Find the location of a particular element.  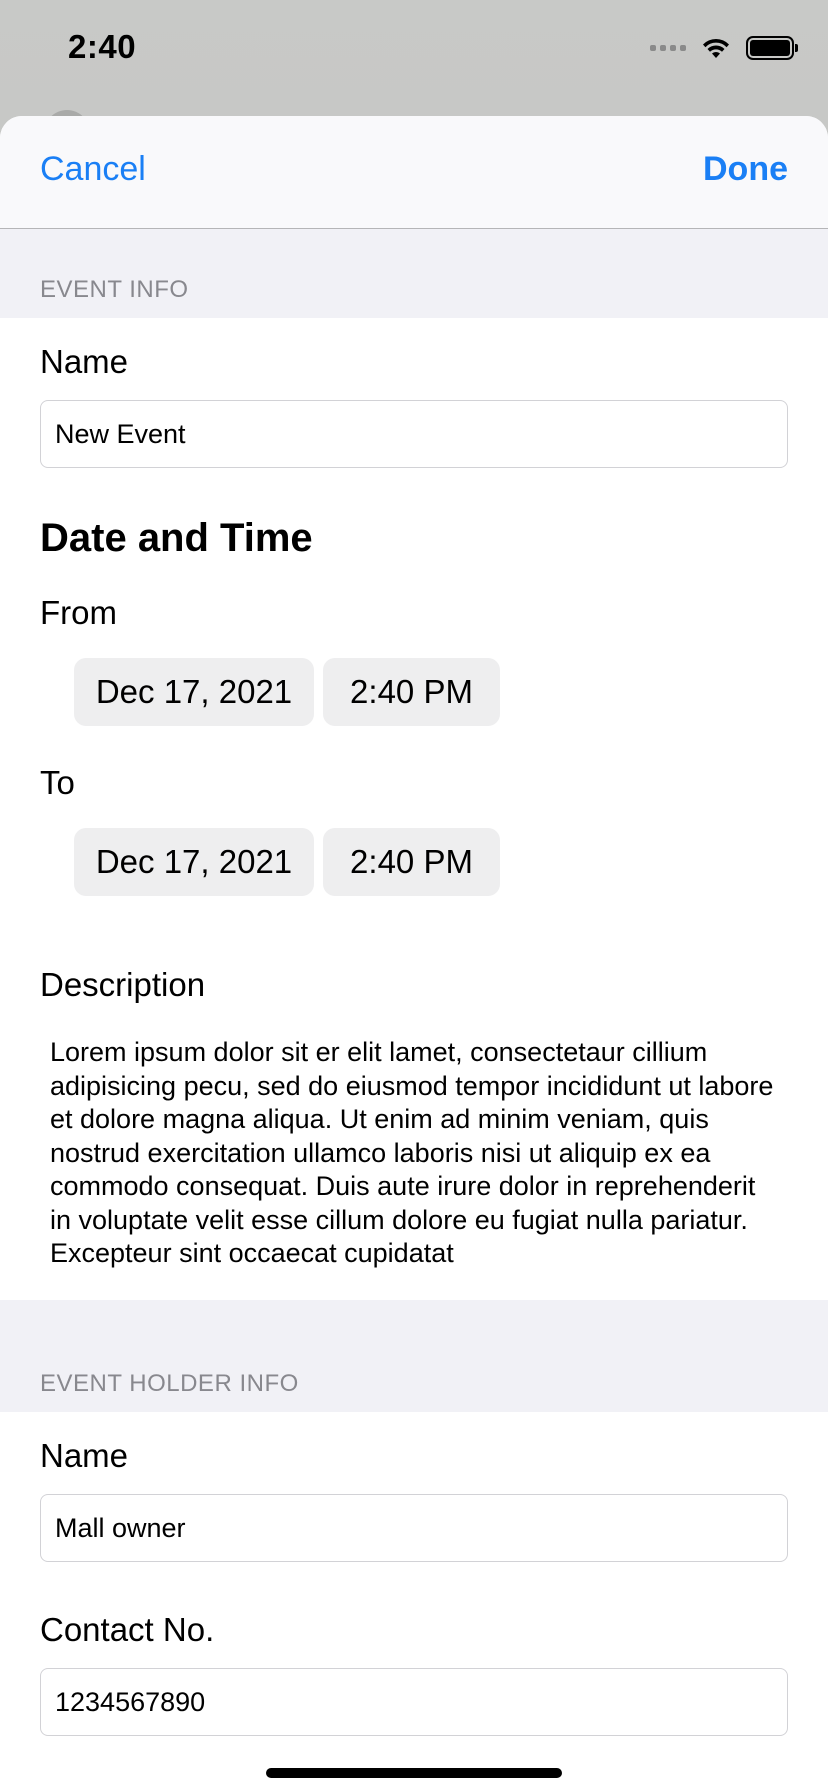

from-label: From is located at coordinates (78, 612).